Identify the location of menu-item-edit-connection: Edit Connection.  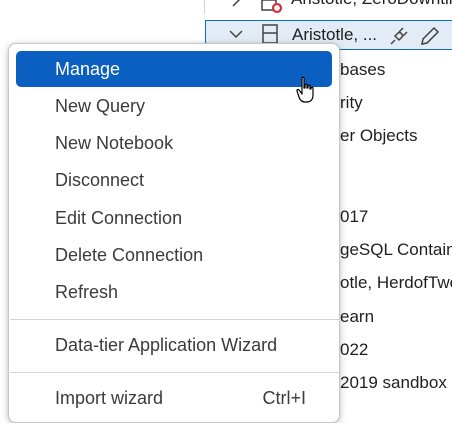
(174, 218).